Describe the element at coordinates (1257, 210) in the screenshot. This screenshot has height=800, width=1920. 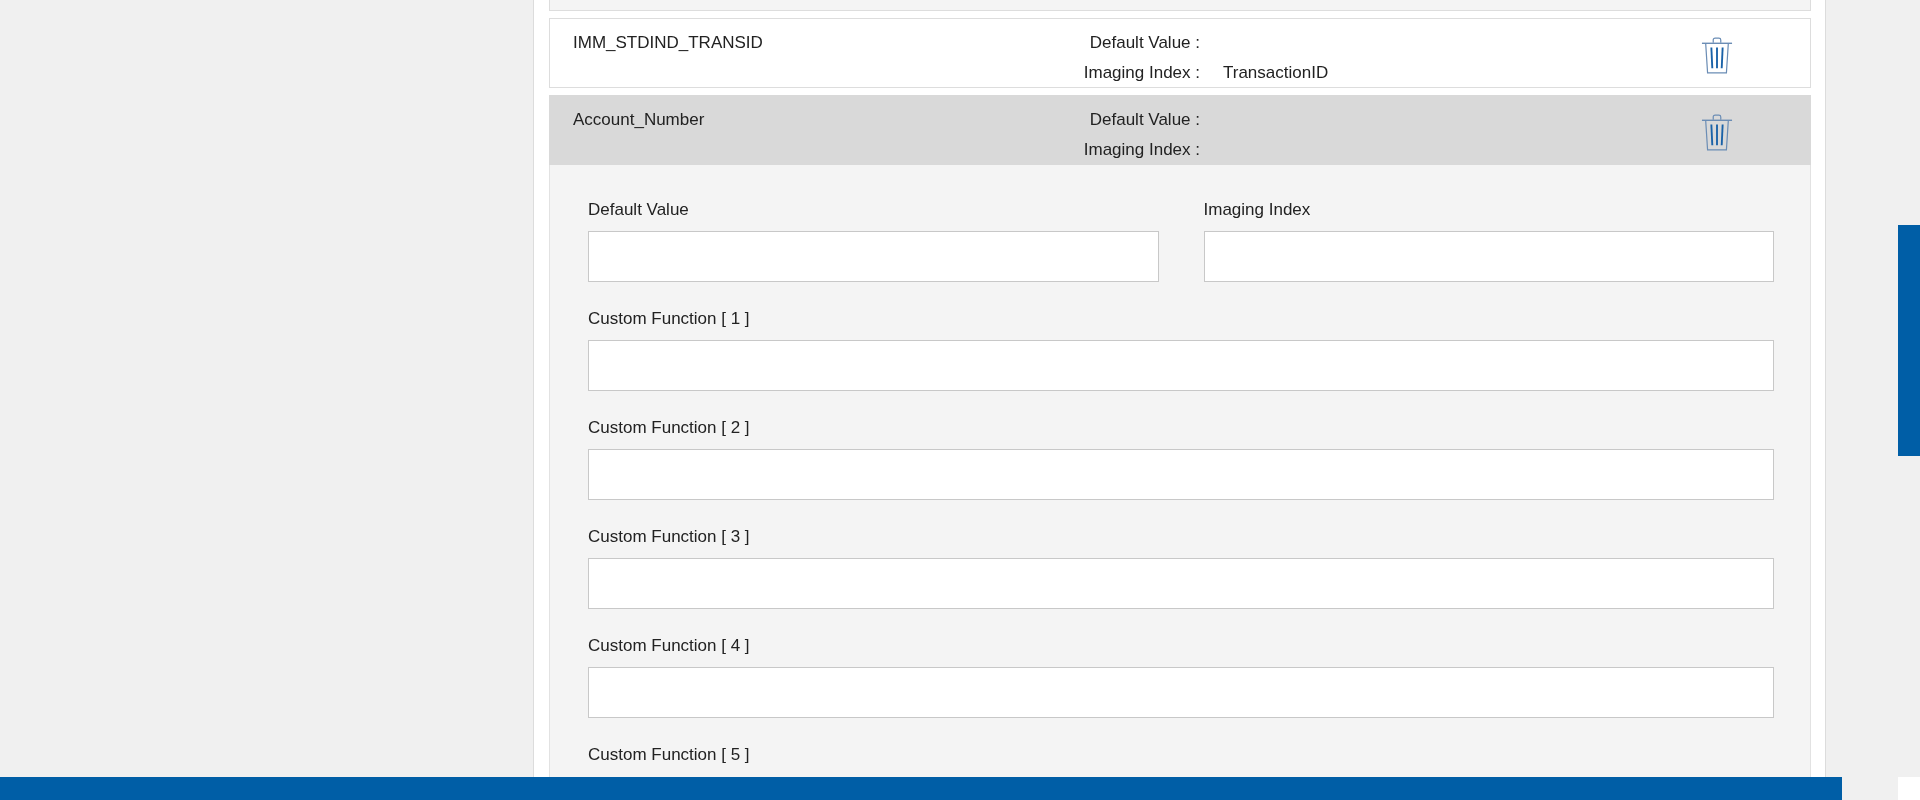
I see `field-label: Imaging Index` at that location.